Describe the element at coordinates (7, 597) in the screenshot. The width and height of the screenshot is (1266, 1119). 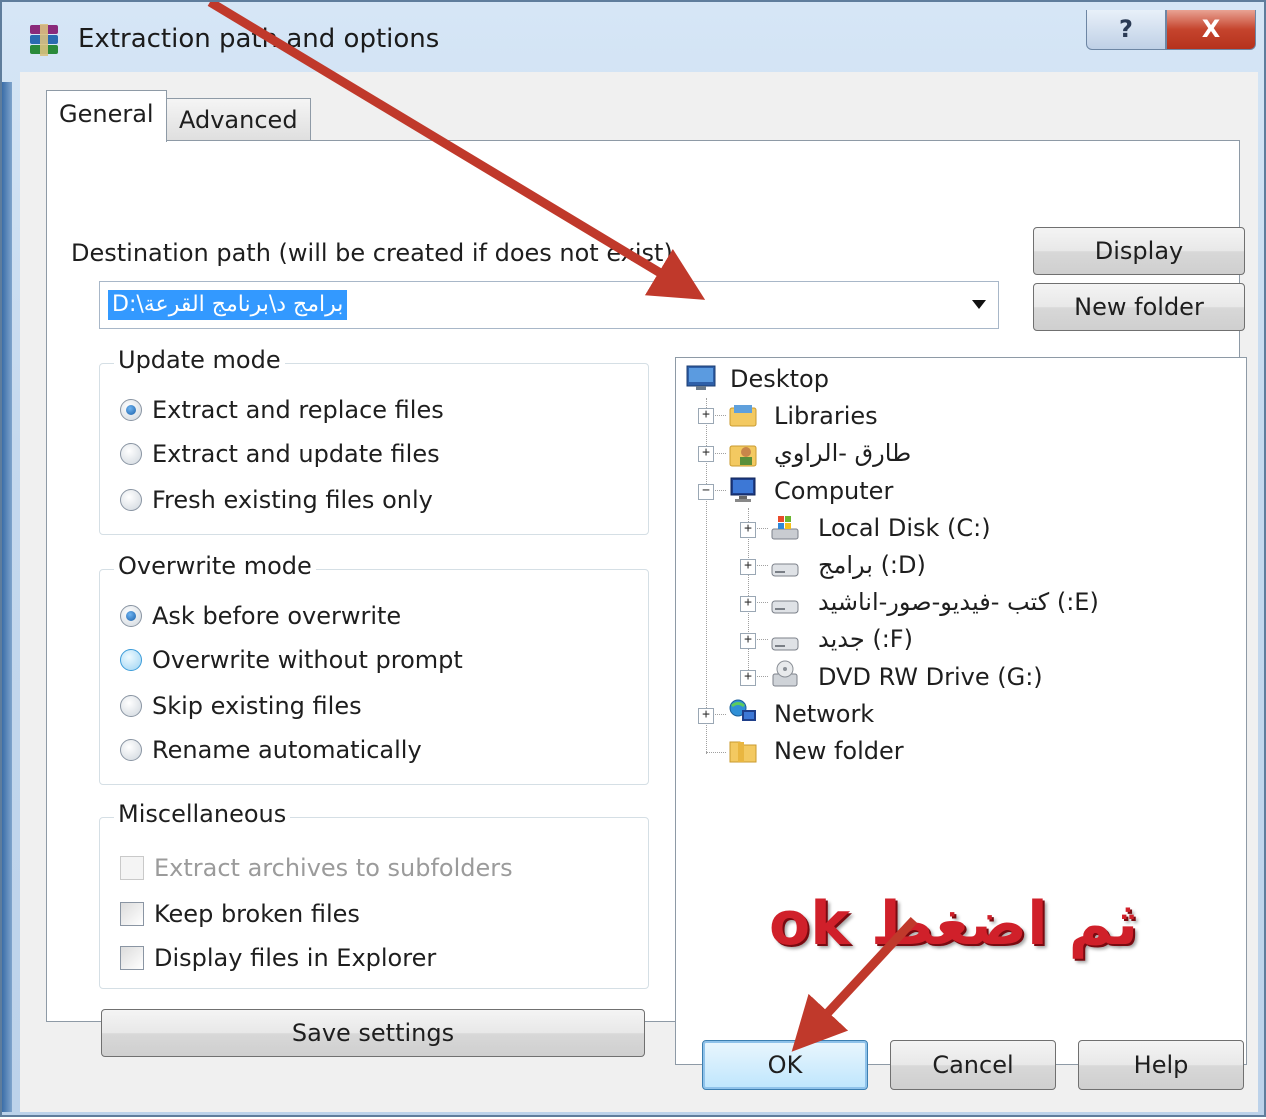
I see `background-window-edge` at that location.